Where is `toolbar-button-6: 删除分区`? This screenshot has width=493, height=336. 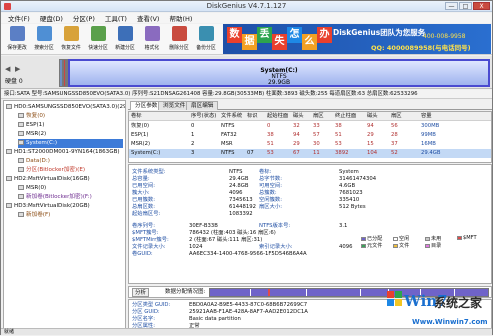
toolbar-button-6: 删除分区 is located at coordinates (179, 39).